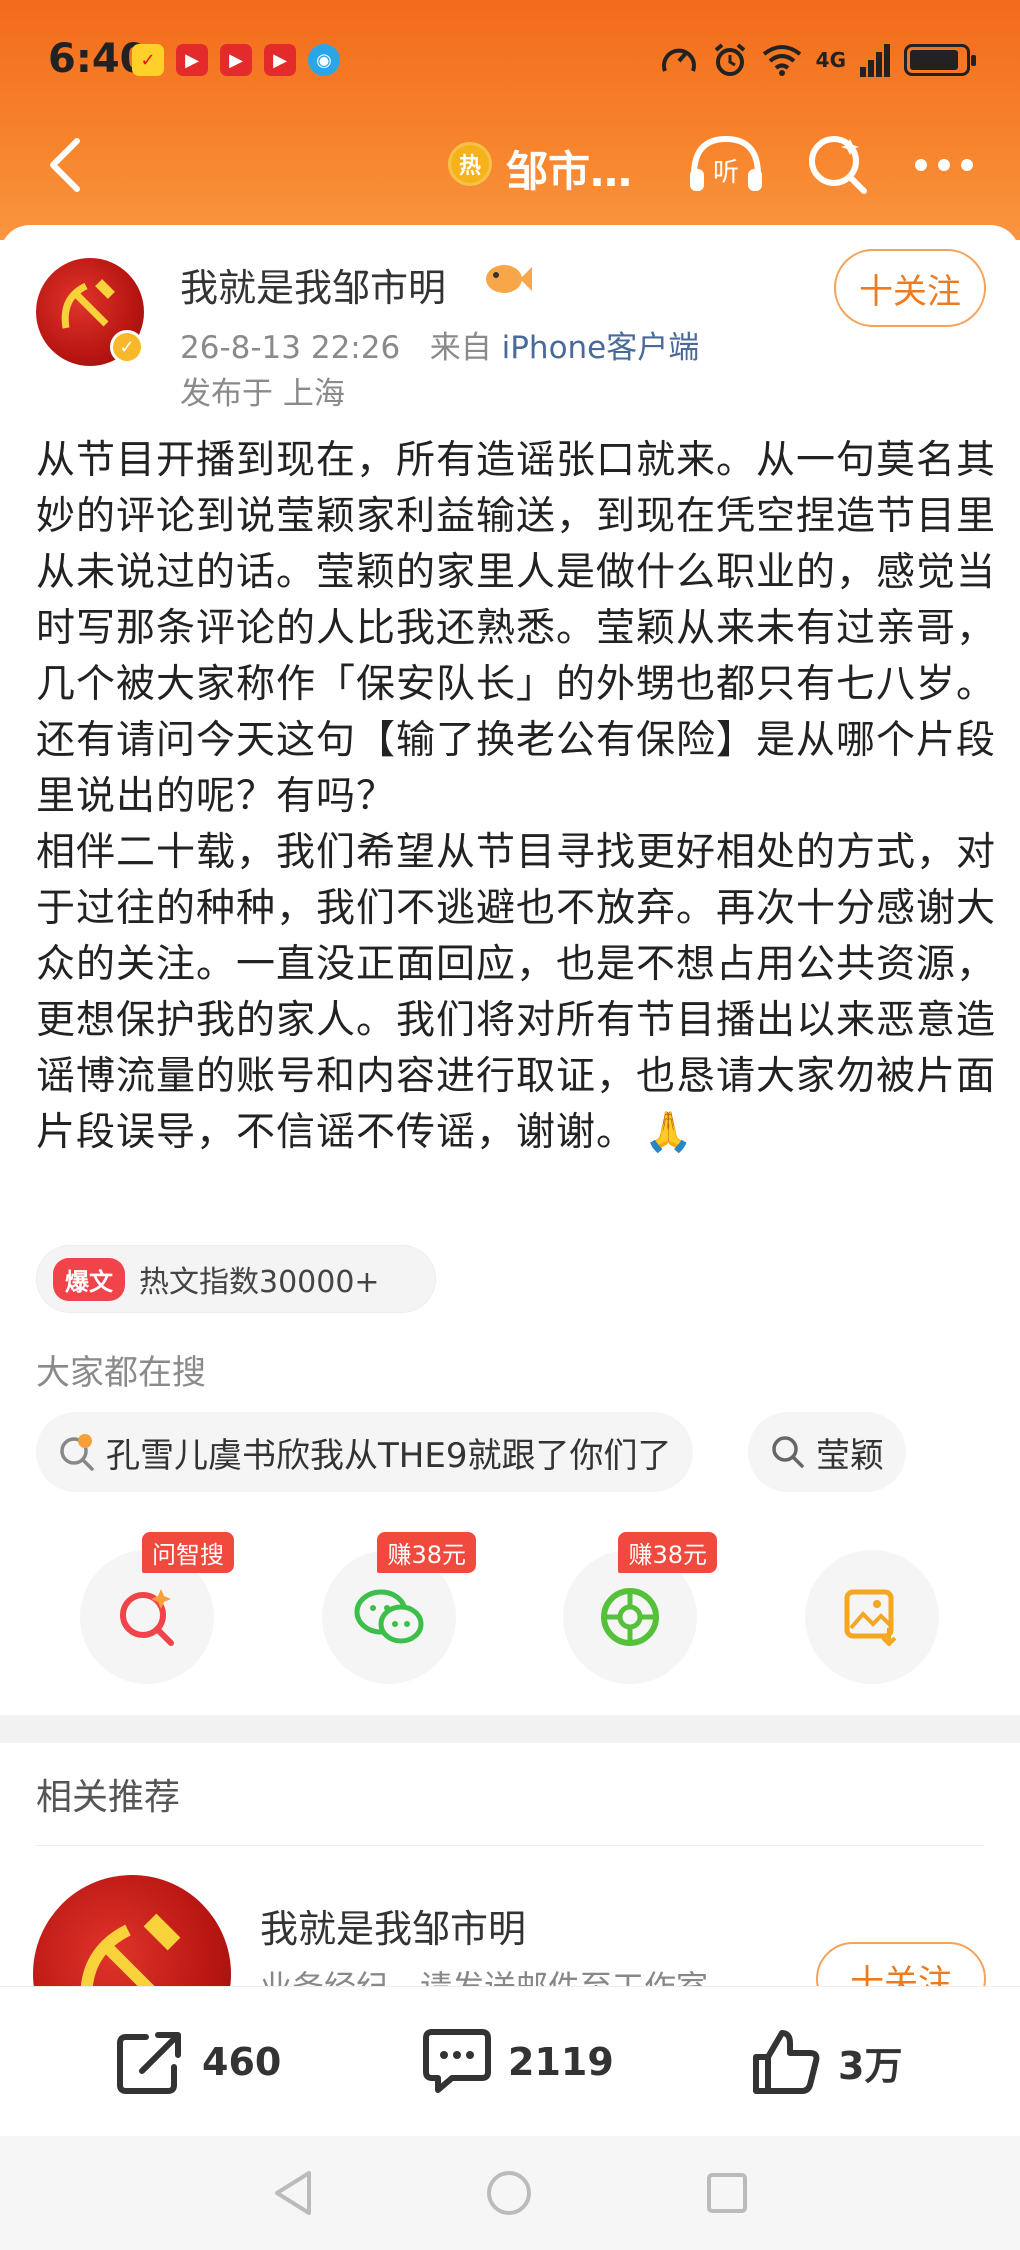 This screenshot has height=2250, width=1020. I want to click on bottom-action-bar: 460 2119 3万, so click(510, 2061).